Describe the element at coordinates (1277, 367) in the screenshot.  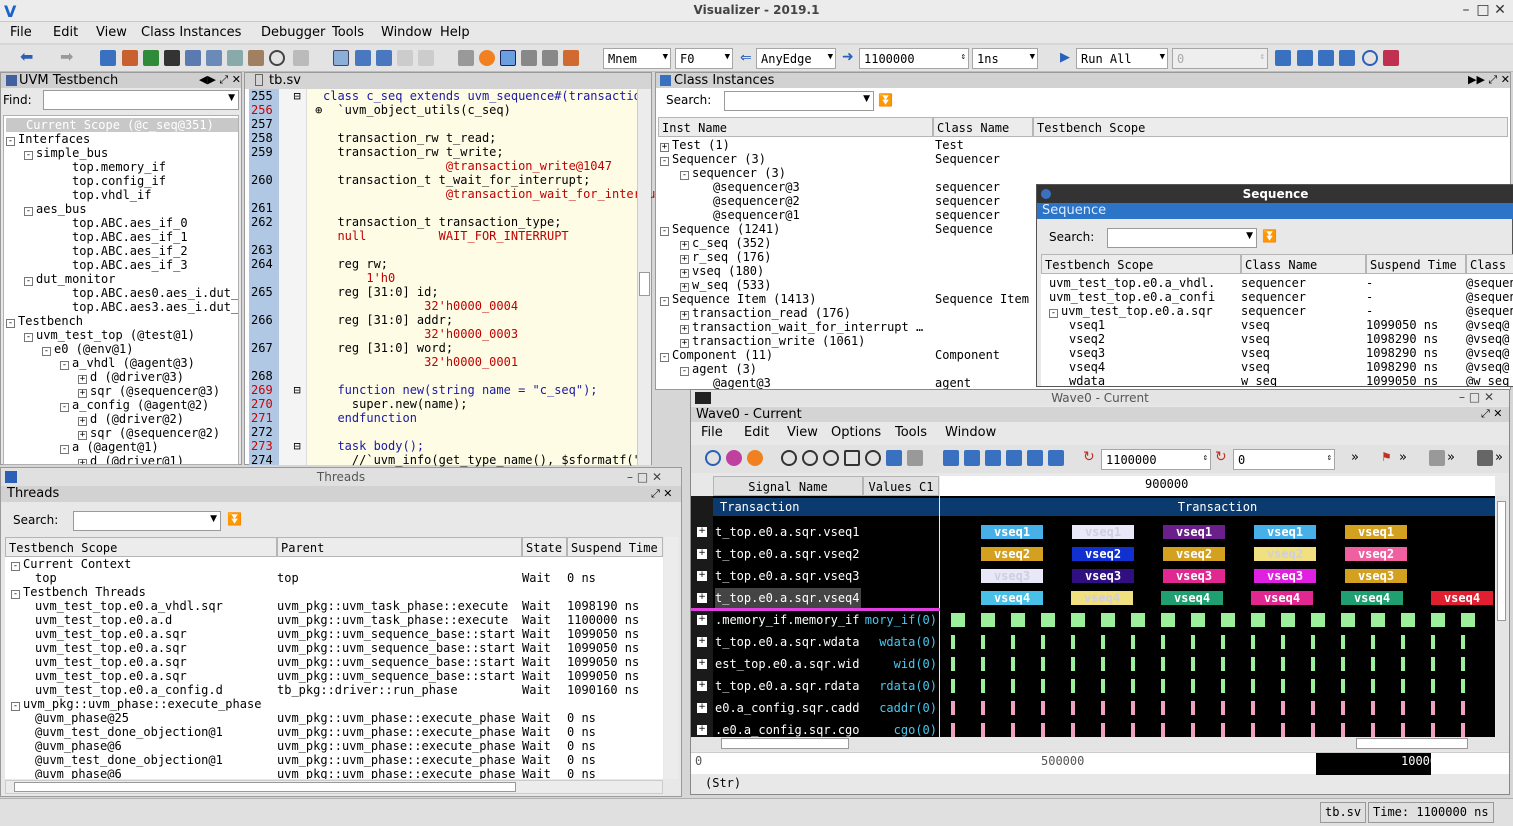
I see `sequence-row: vseq4 vseq 1098290 ns @vseq@` at that location.